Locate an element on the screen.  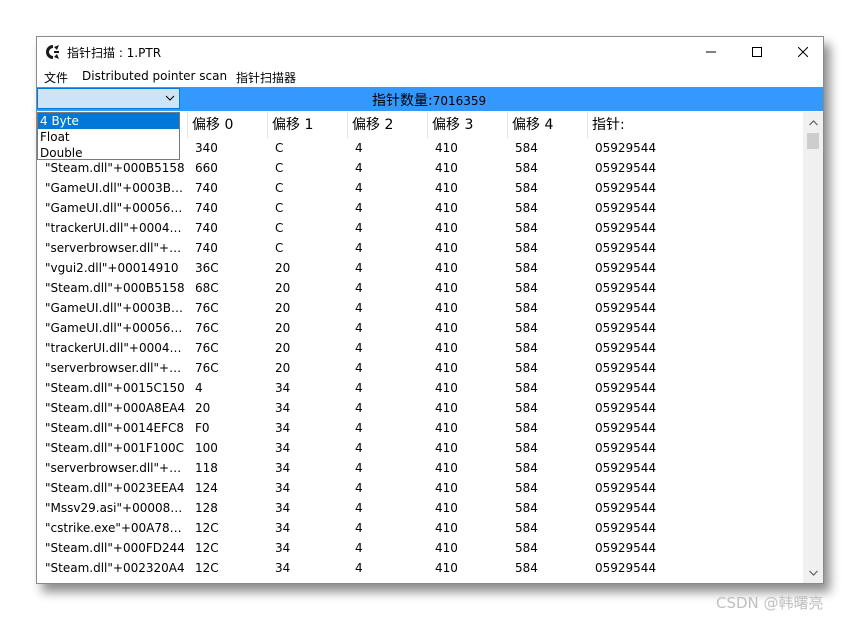
maximize-button is located at coordinates (757, 52).